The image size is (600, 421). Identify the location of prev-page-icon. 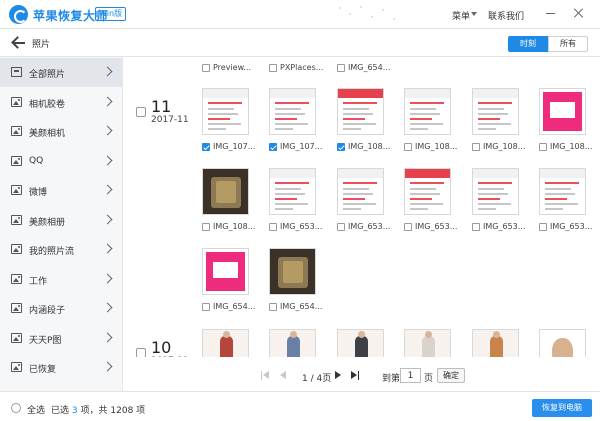
(283, 375).